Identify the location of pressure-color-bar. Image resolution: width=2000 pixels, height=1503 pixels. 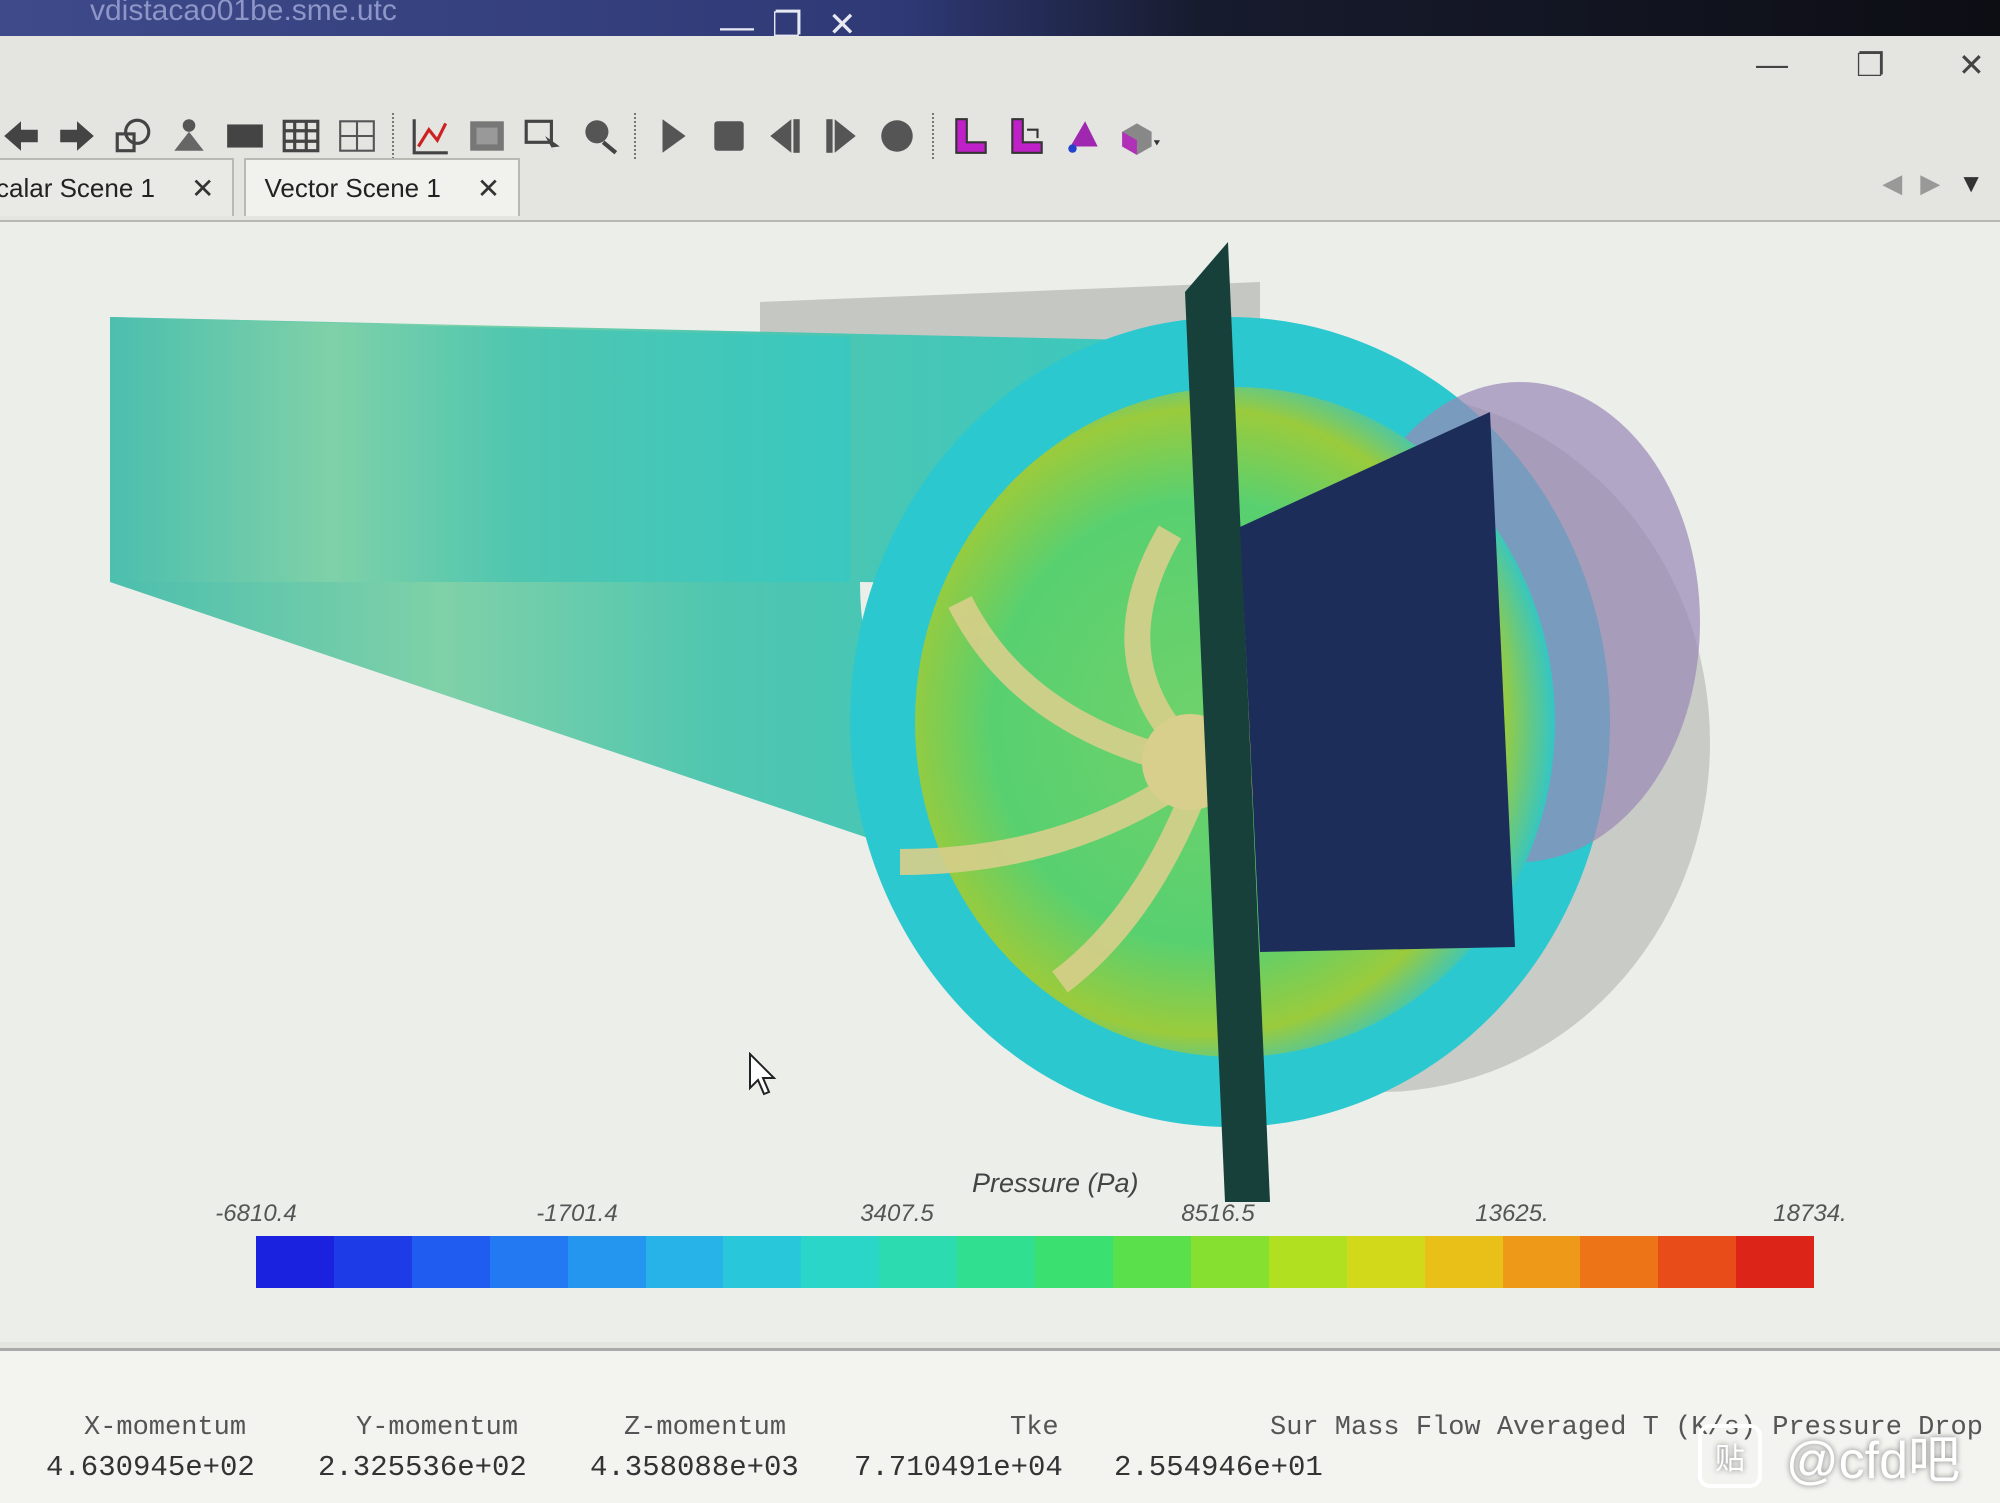
(1035, 1262).